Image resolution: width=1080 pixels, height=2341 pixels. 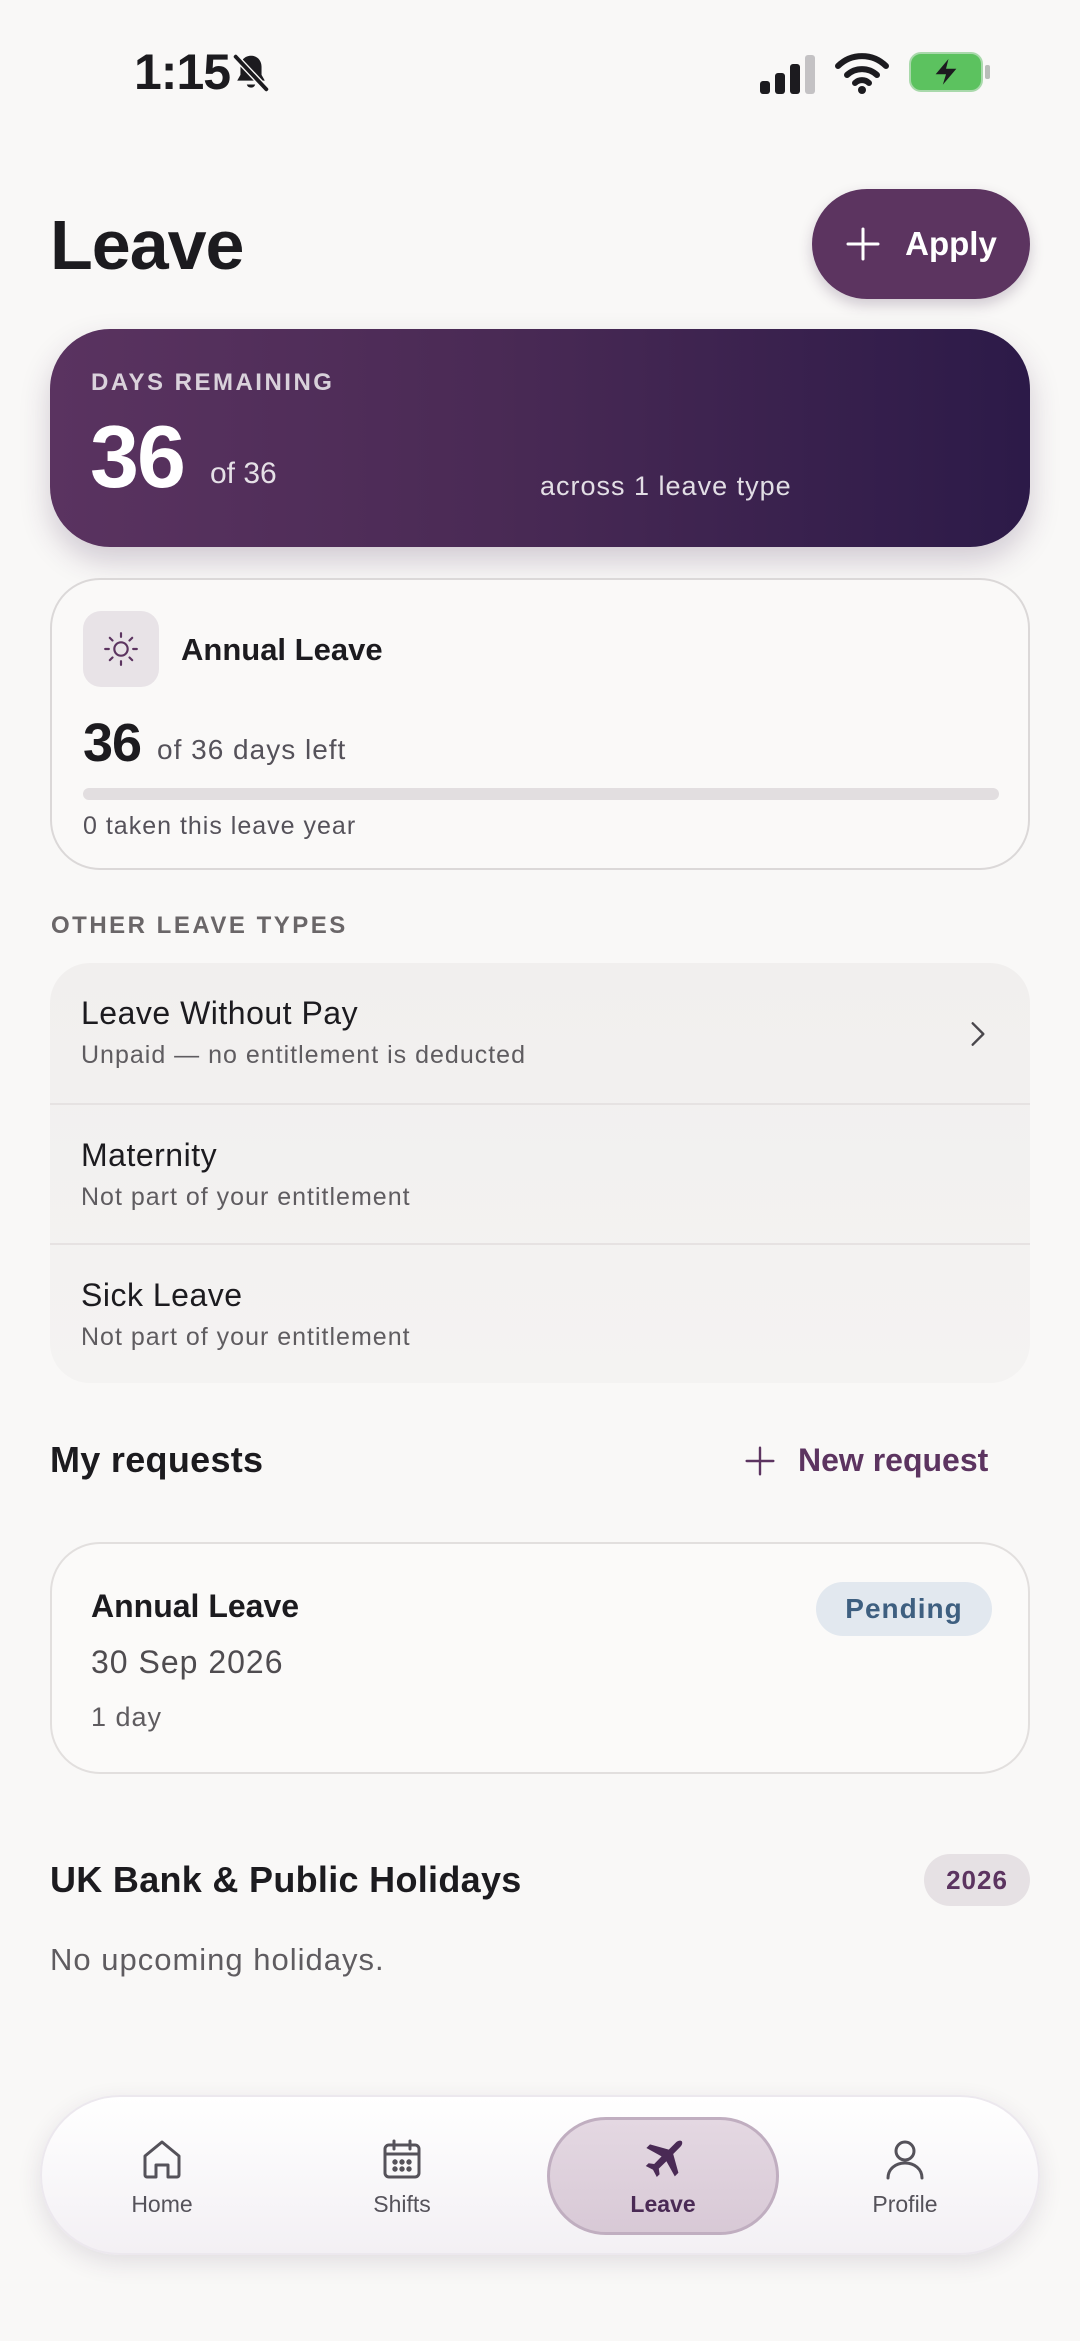 I want to click on nav-item-profile: Profile, so click(x=905, y=2177).